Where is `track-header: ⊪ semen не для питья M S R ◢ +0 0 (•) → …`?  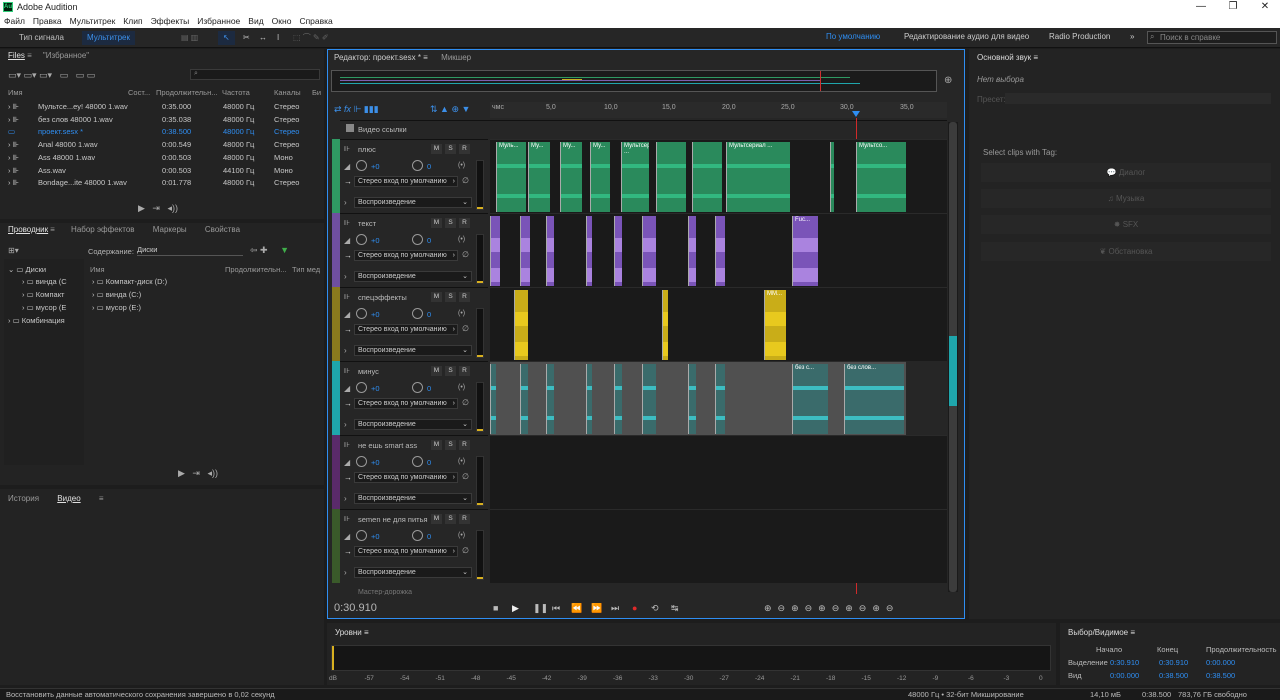 track-header: ⊪ semen не для питья M S R ◢ +0 0 (•) → … is located at coordinates (414, 546).